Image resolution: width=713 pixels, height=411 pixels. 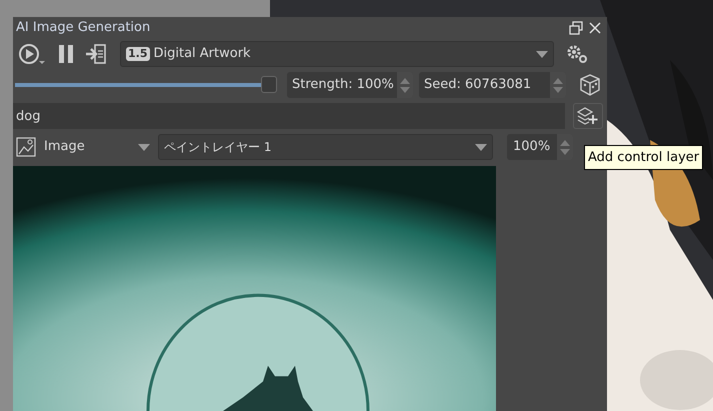 I want to click on window-title: AI Image Generation, so click(x=84, y=28).